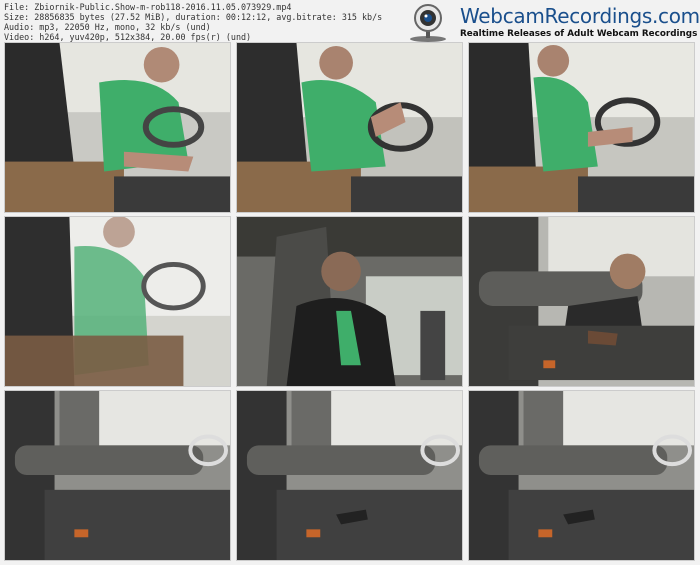 This screenshot has width=700, height=565. What do you see at coordinates (580, 16) in the screenshot?
I see `logo-title: WebcamRecordings.com` at bounding box center [580, 16].